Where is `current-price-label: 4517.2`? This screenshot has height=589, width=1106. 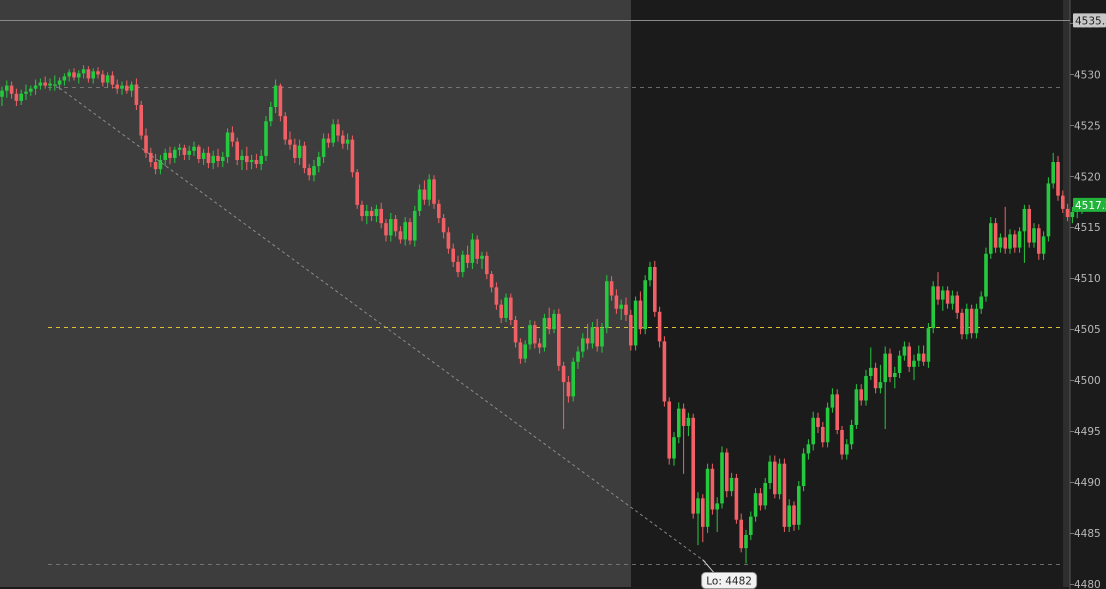 current-price-label: 4517.2 is located at coordinates (1090, 206).